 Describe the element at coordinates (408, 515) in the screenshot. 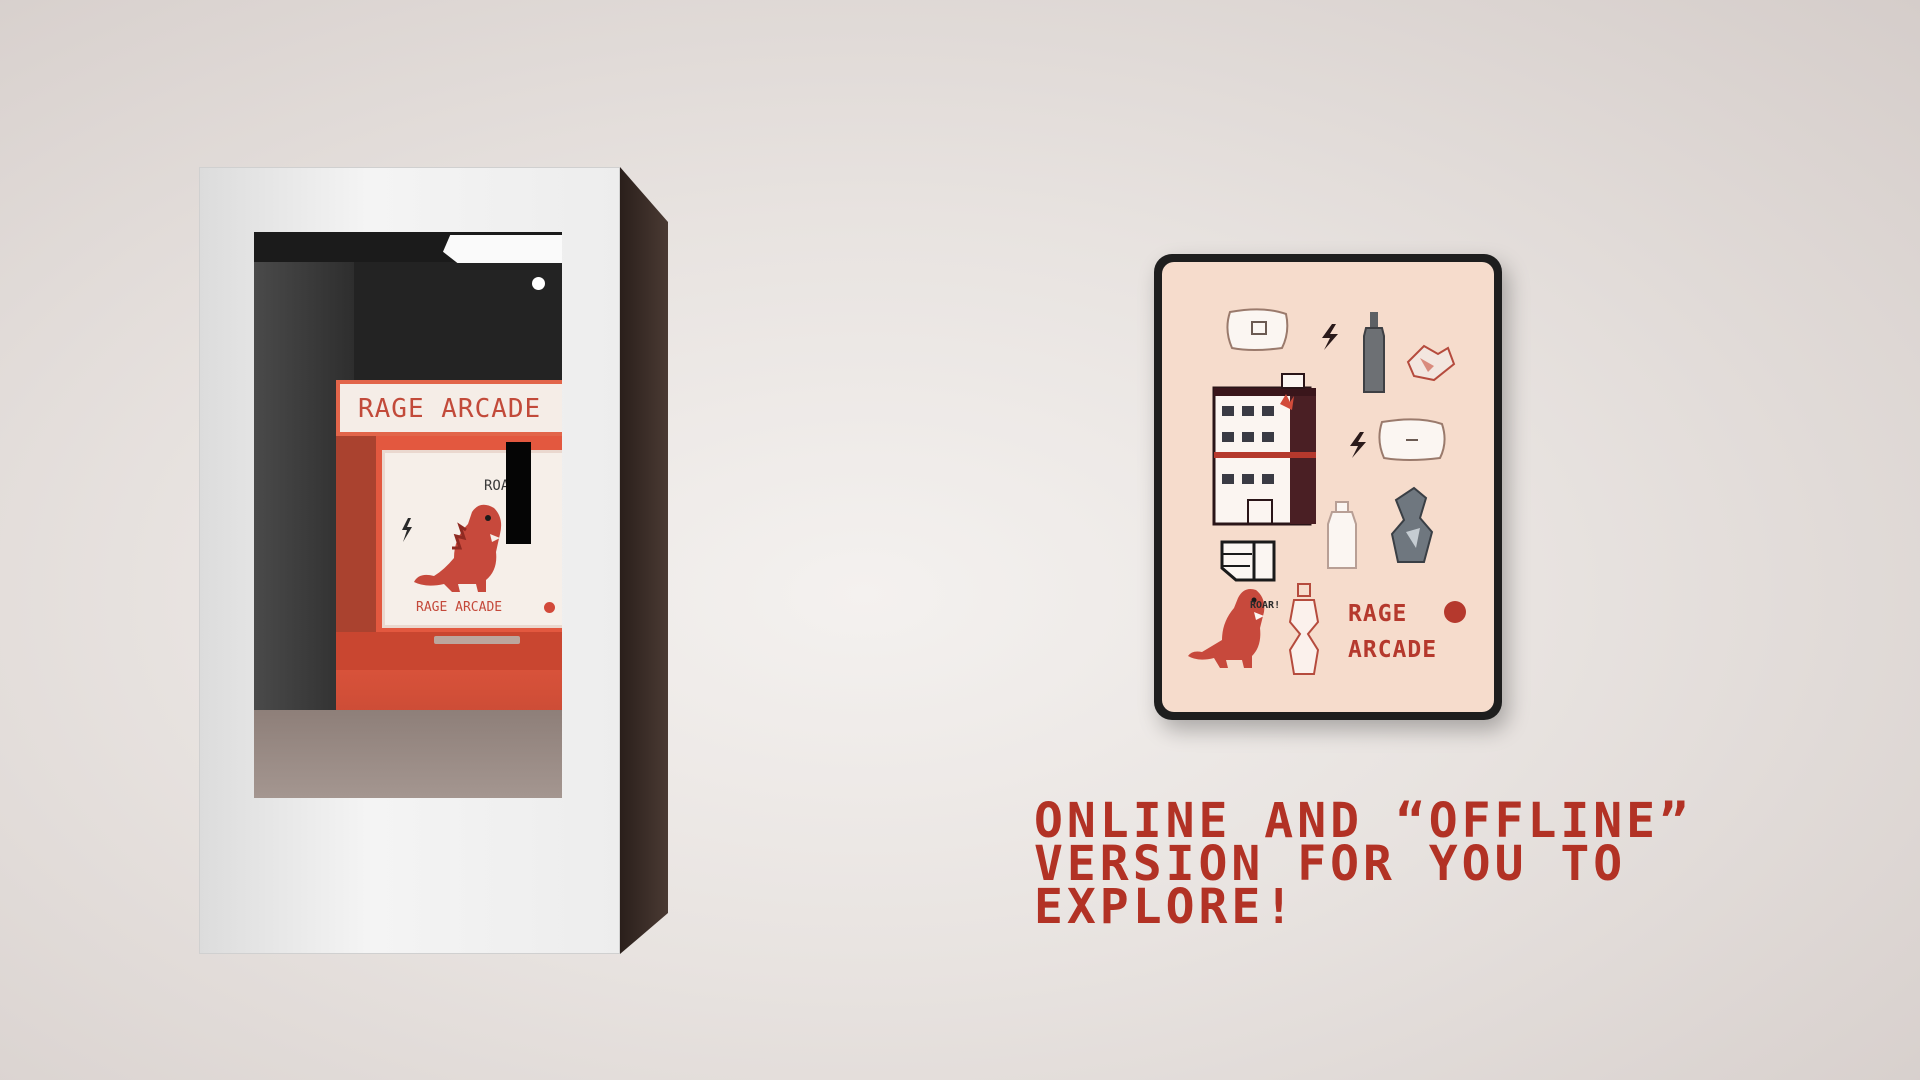

I see `booth-window: RAGE ARCADE ROA RAGE ARCADE` at that location.